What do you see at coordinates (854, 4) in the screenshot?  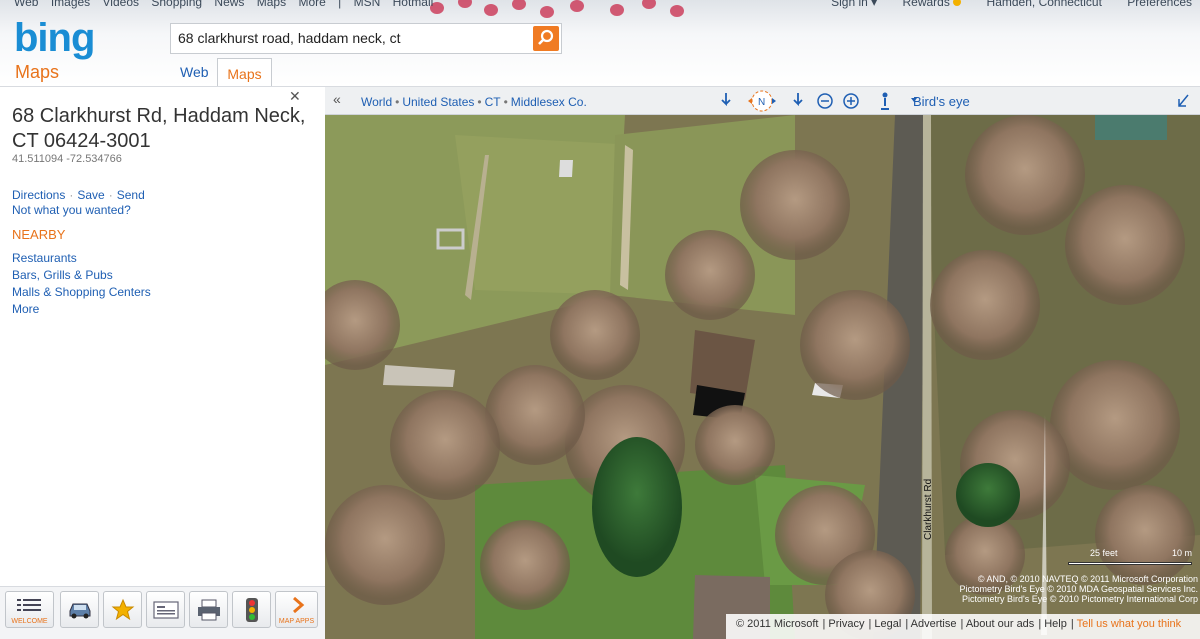 I see `sign-in-link: Sign in ▾` at bounding box center [854, 4].